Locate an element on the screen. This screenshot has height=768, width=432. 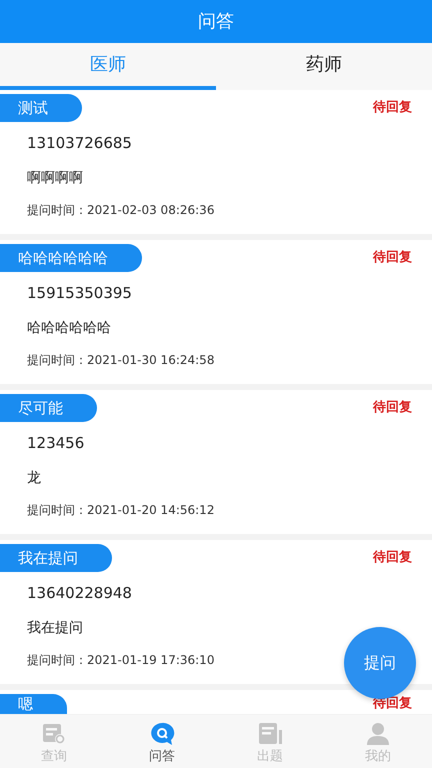
question-text: 龙 is located at coordinates (34, 478).